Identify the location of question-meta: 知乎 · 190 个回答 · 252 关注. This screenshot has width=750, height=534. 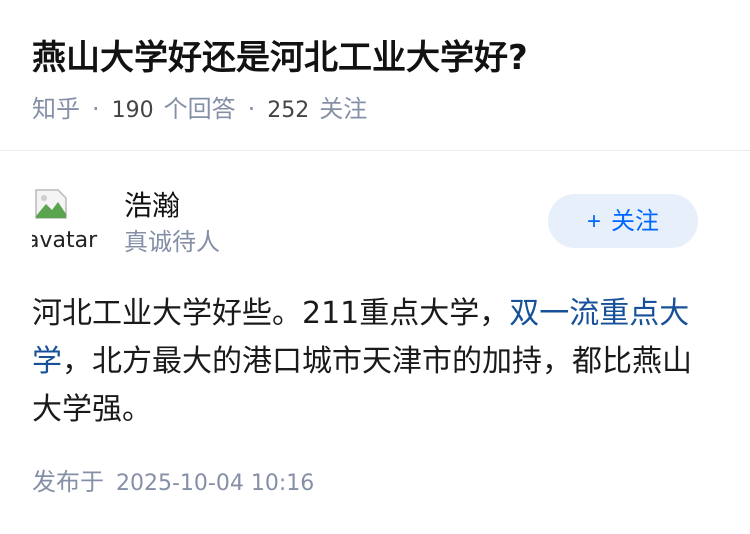
(199, 109).